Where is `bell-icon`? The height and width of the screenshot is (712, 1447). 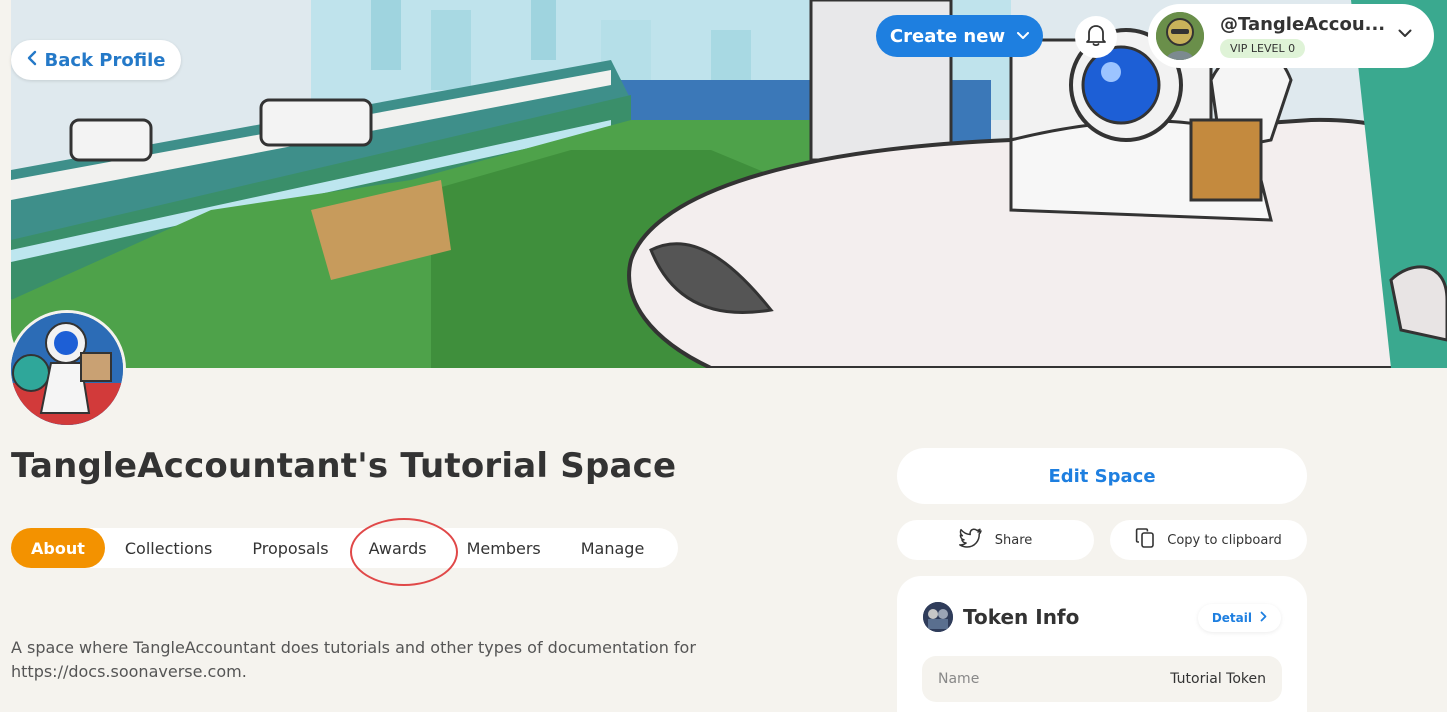
bell-icon is located at coordinates (1096, 37).